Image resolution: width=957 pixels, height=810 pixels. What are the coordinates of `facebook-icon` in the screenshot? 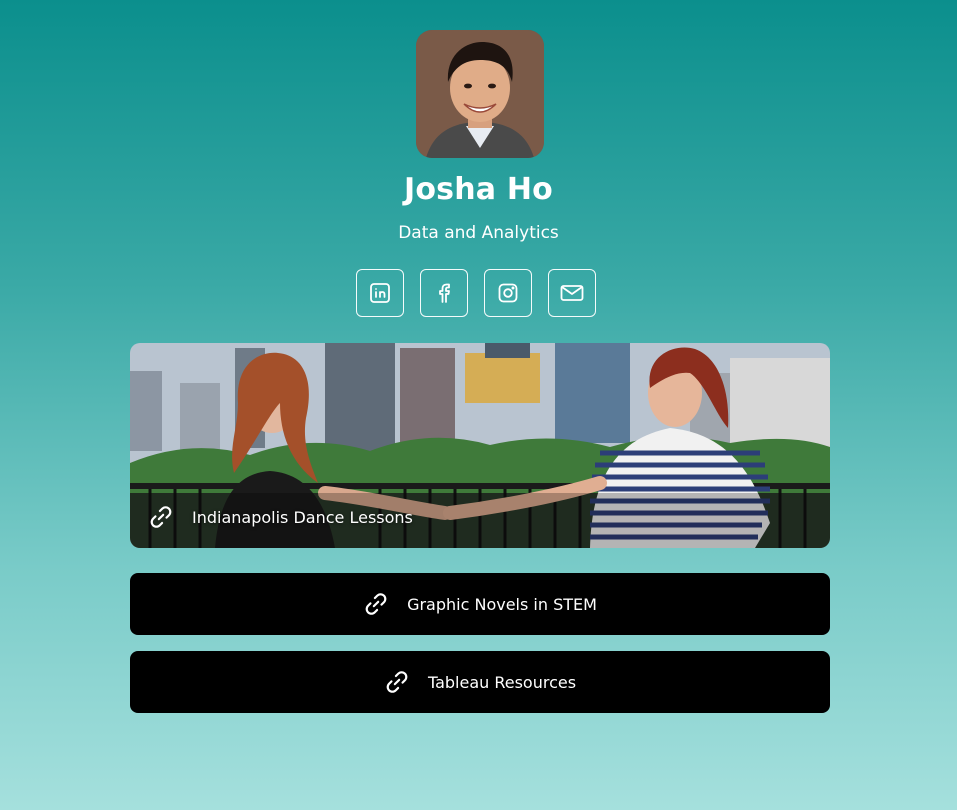 It's located at (444, 293).